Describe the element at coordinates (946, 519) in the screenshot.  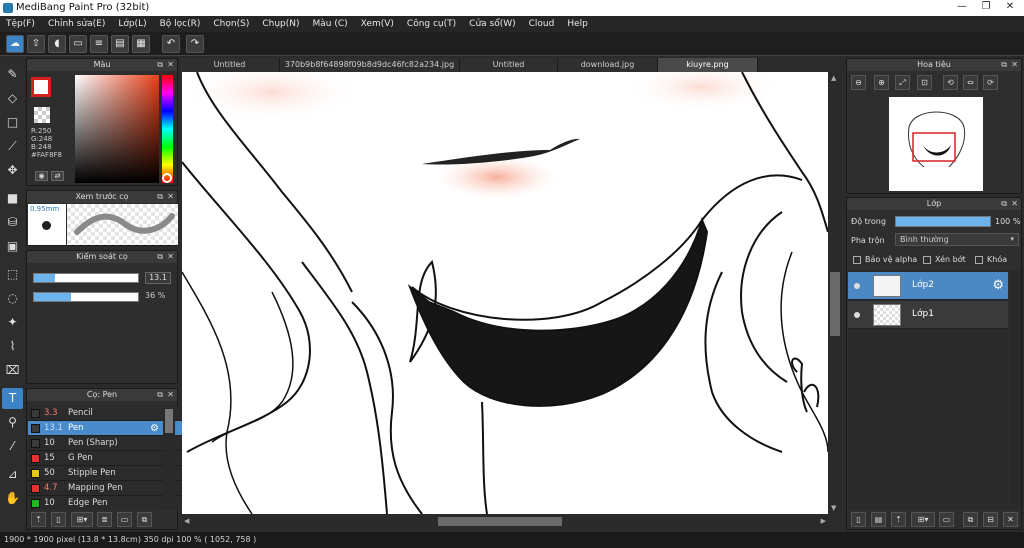
I see `layer-folder-icon: ▭` at that location.